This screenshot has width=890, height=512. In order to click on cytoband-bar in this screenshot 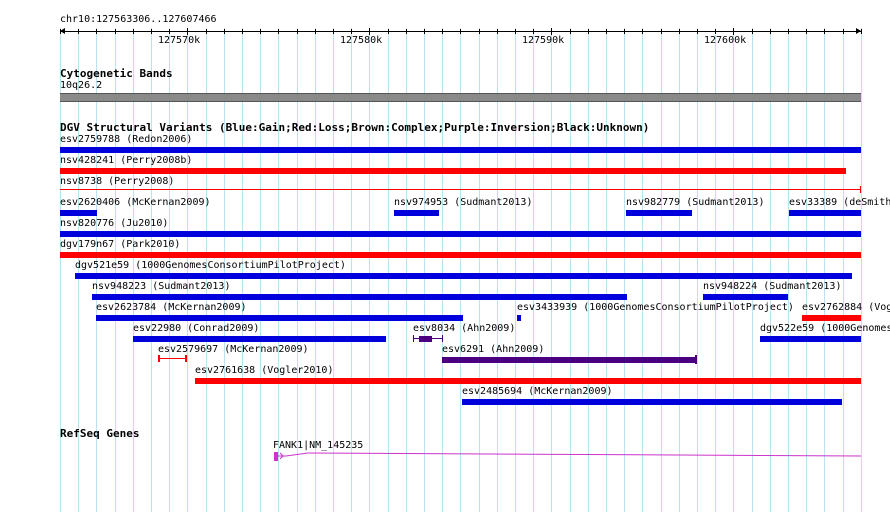, I will do `click(460, 97)`.